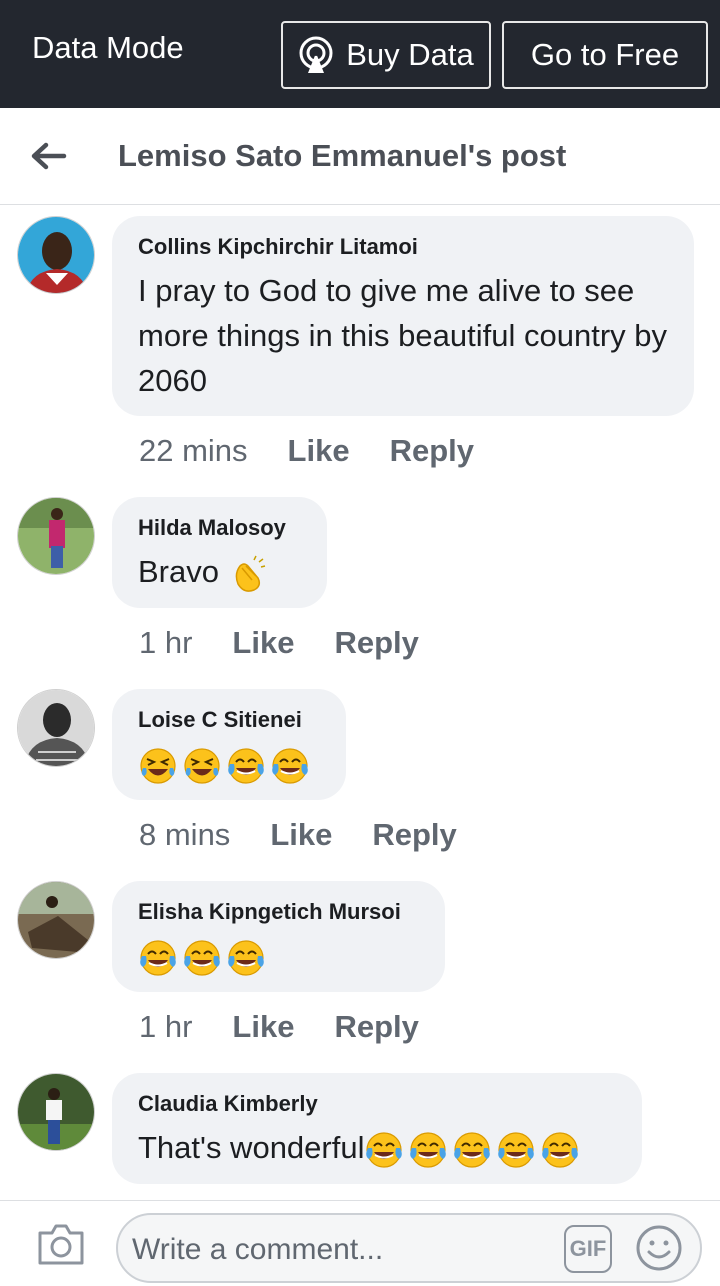 The height and width of the screenshot is (1286, 720). I want to click on page-title: Lemiso Sato Emmanuel's post, so click(342, 155).